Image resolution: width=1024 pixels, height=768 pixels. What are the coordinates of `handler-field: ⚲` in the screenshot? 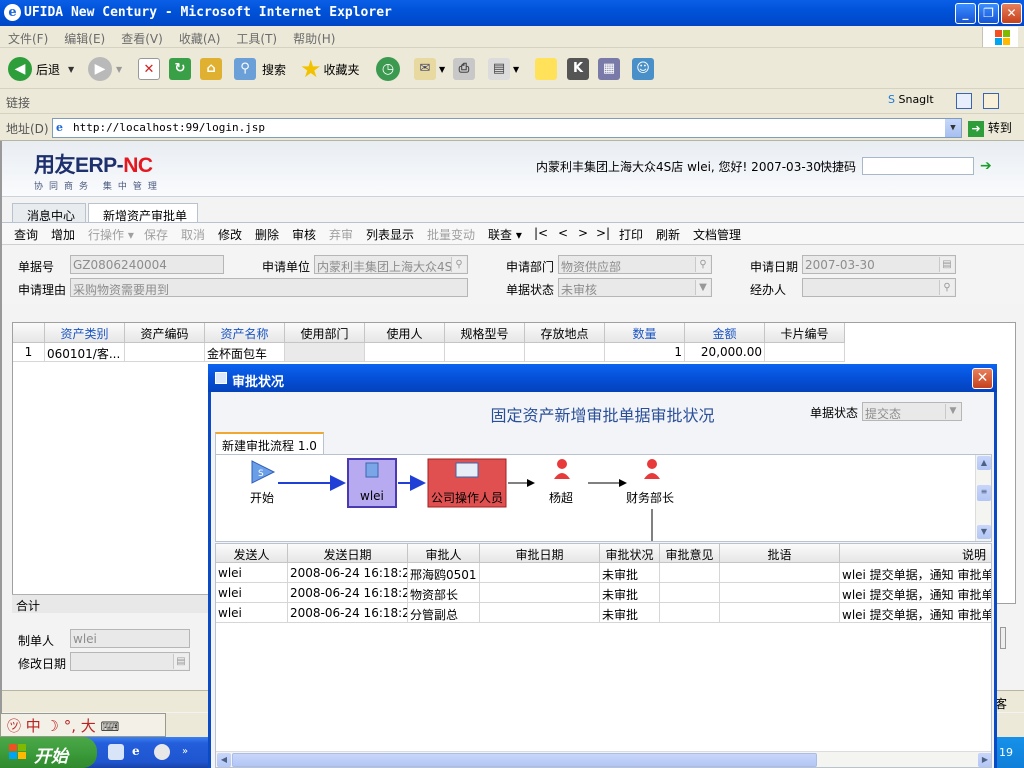 It's located at (879, 287).